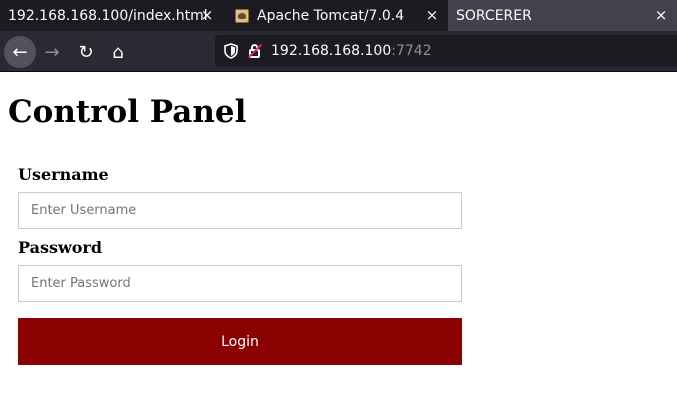  What do you see at coordinates (240, 283) in the screenshot?
I see `password-input` at bounding box center [240, 283].